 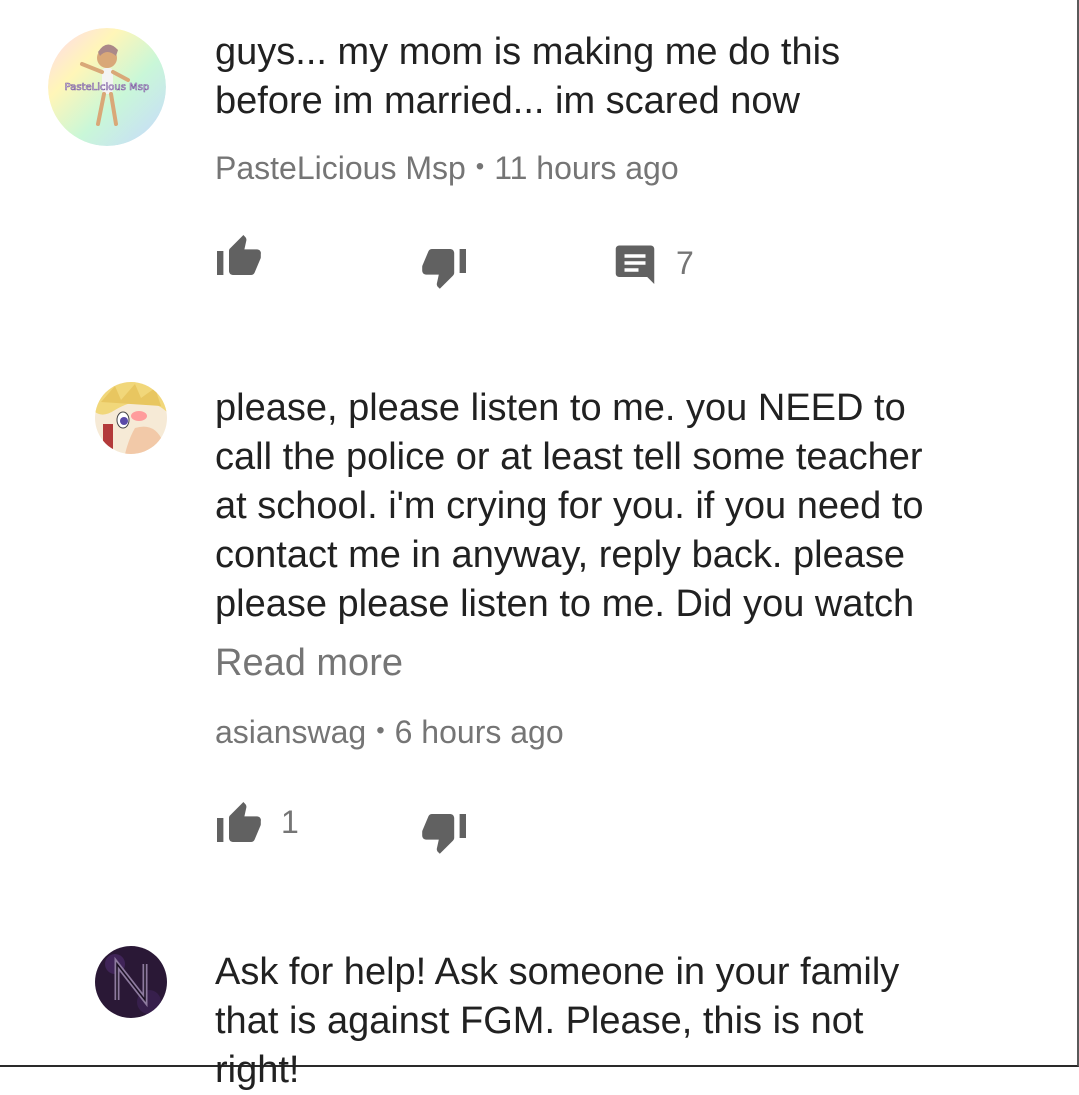 I want to click on reply-button: 7, so click(x=654, y=263).